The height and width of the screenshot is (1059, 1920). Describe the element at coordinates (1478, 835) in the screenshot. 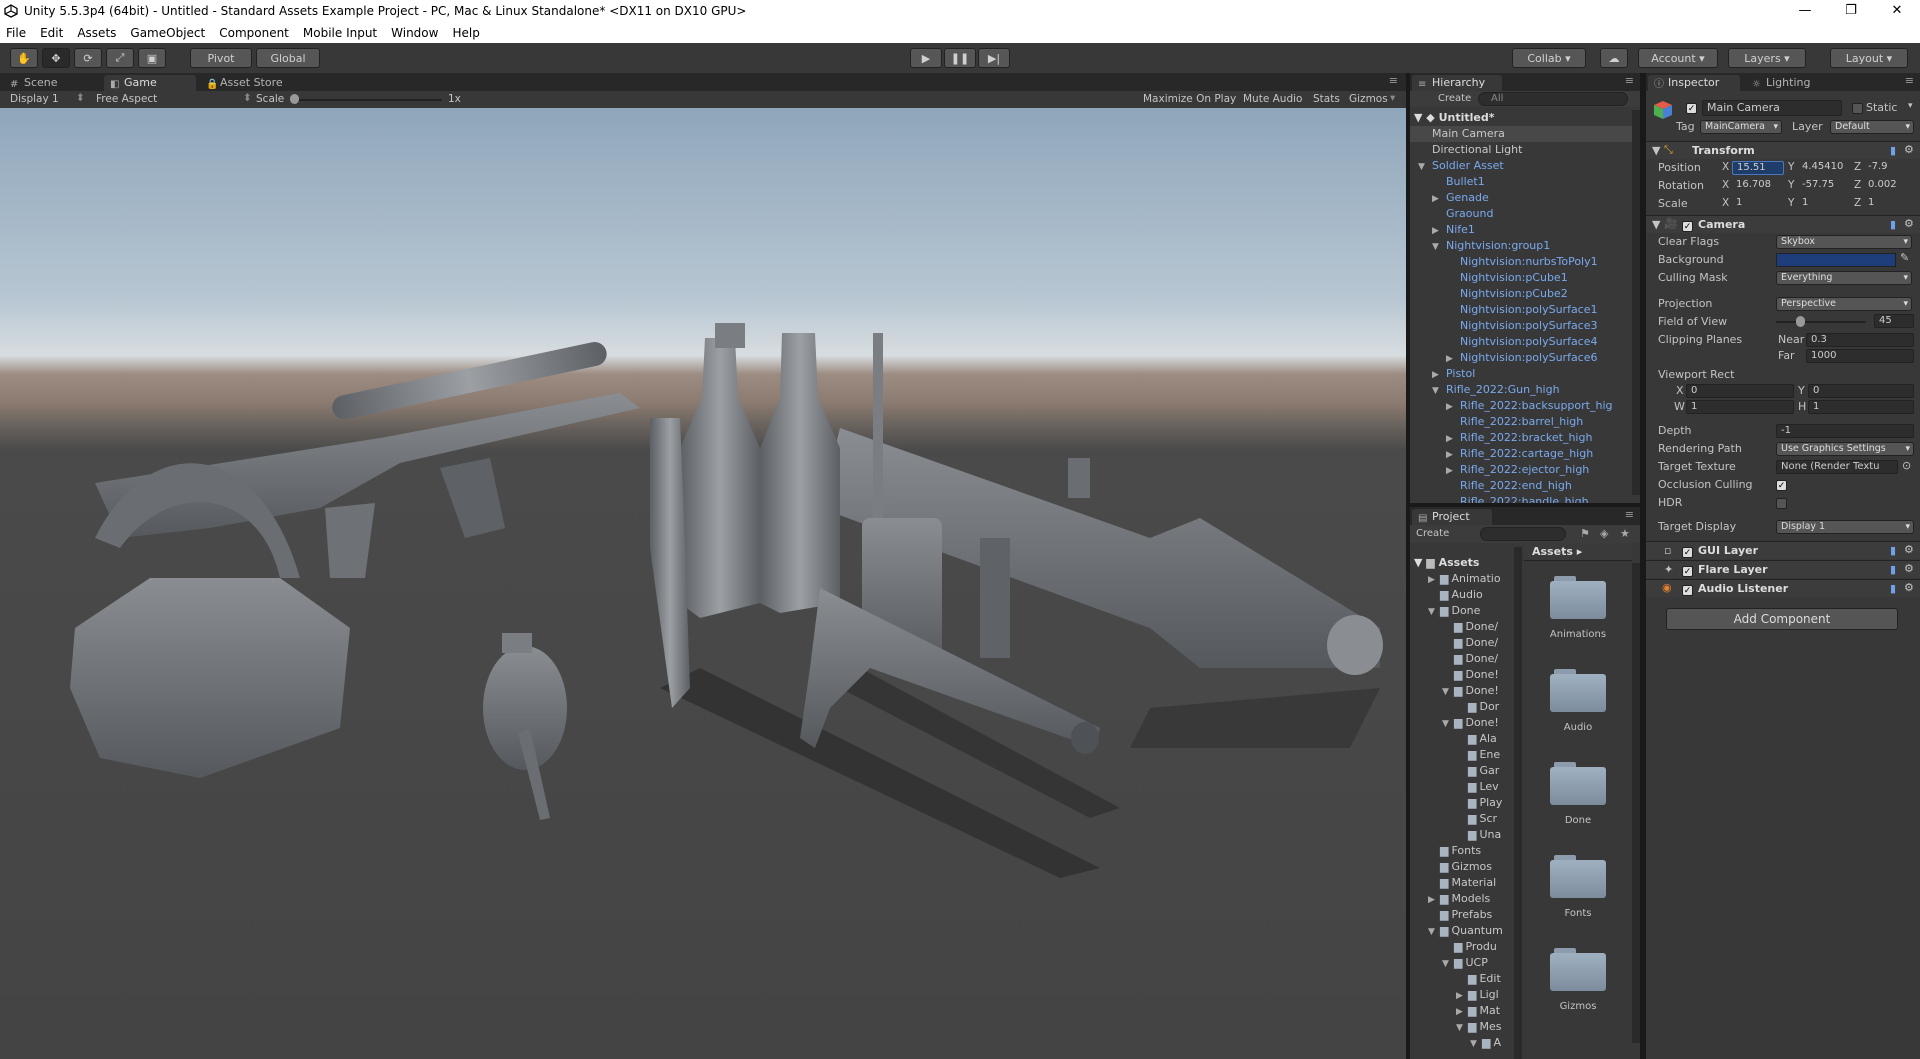

I see `project-tree-item: ▆ Una` at that location.